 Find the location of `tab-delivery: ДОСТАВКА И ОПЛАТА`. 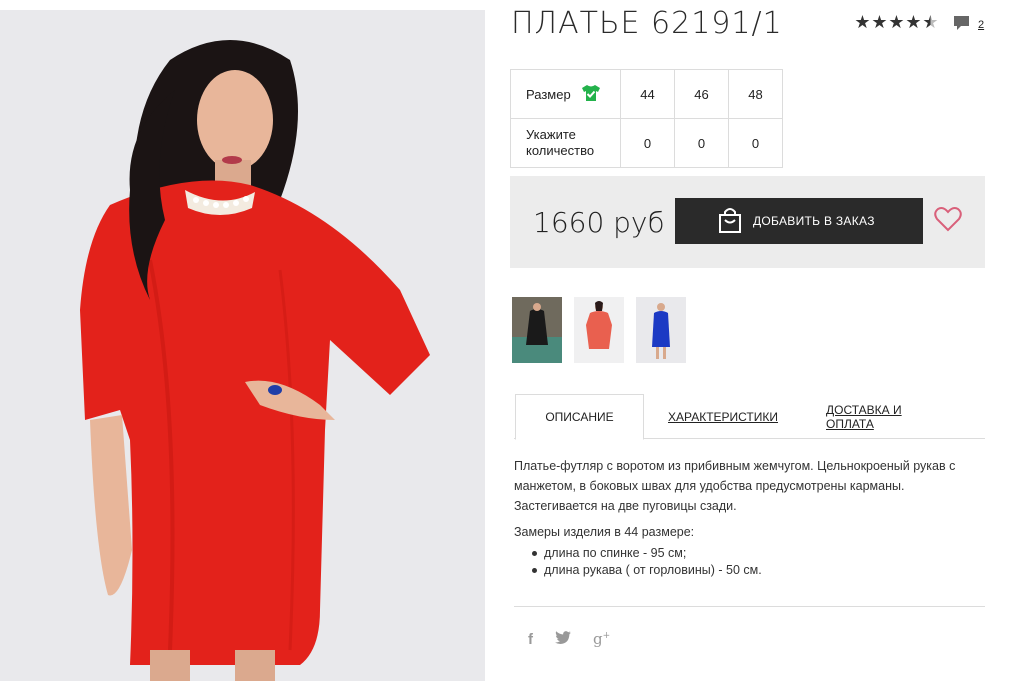

tab-delivery: ДОСТАВКА И ОПЛАТА is located at coordinates (889, 416).